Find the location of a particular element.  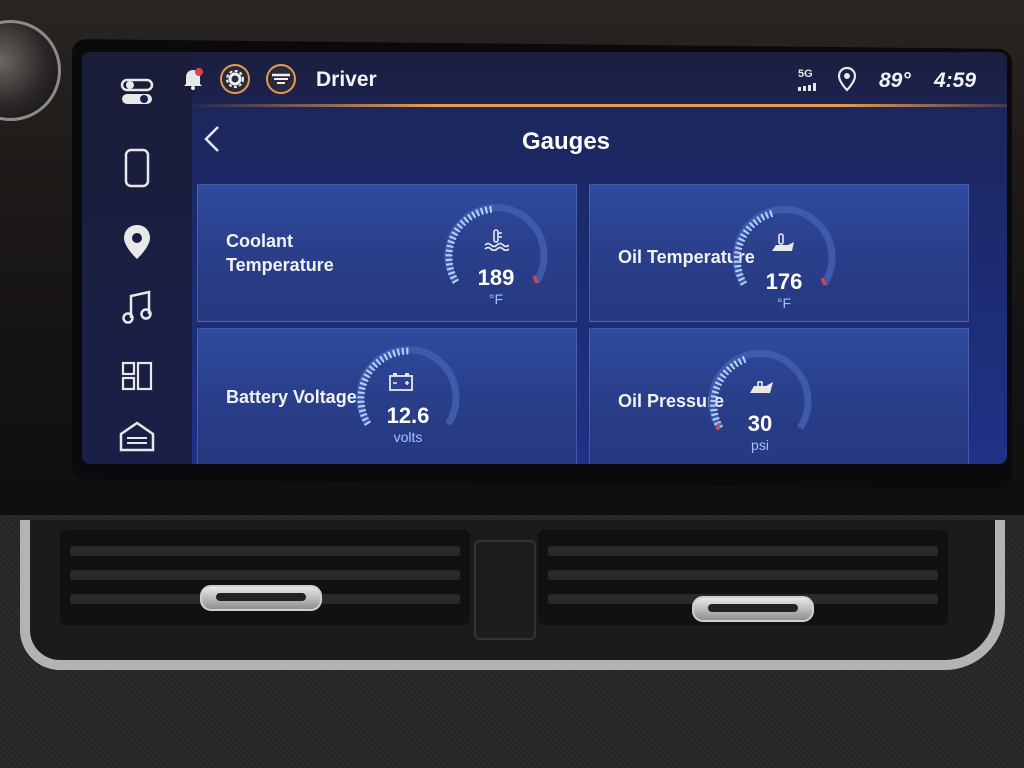

gauge-label: Battery Voltage is located at coordinates (291, 397).